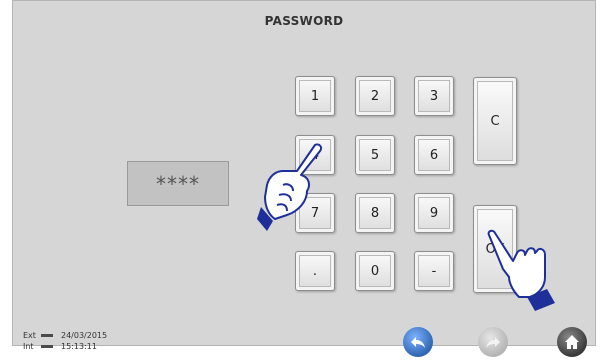 This screenshot has height=360, width=610. Describe the element at coordinates (315, 96) in the screenshot. I see `key-1: 1` at that location.